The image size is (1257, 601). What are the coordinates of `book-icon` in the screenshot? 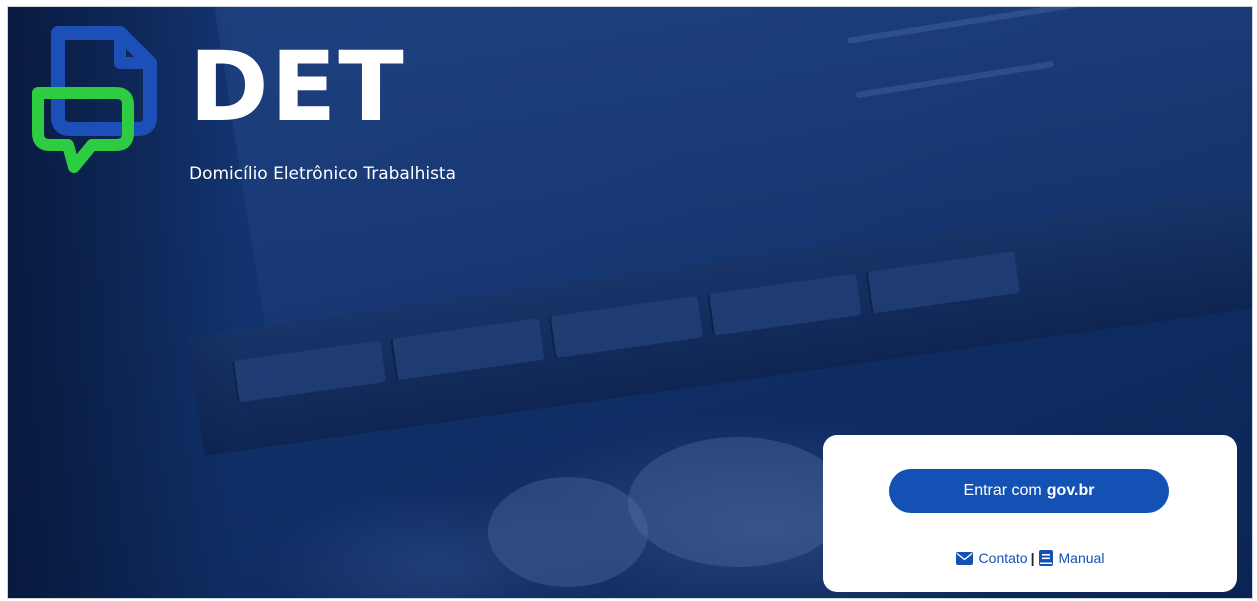 It's located at (1045, 558).